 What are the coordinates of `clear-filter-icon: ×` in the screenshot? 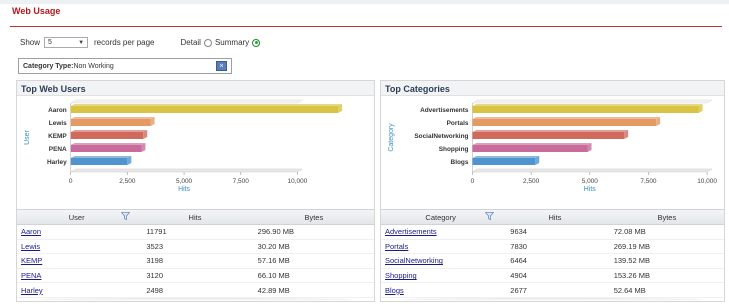 It's located at (221, 66).